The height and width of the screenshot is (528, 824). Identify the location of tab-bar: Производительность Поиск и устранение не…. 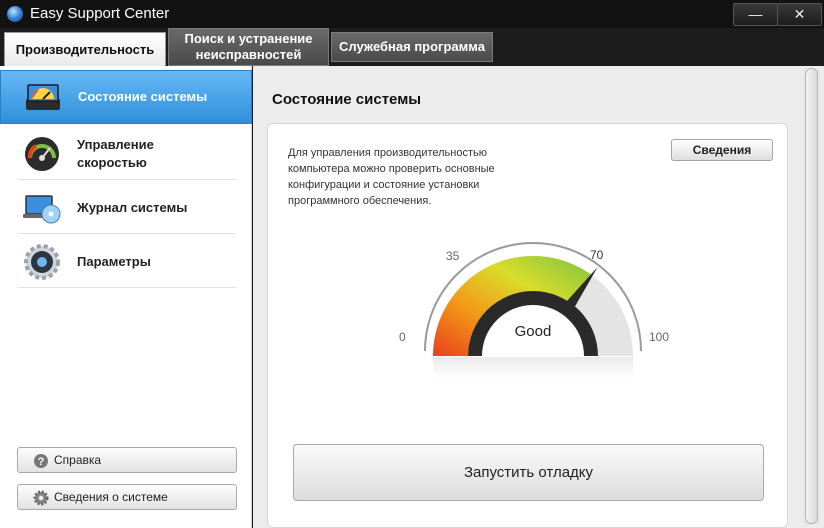
(412, 47).